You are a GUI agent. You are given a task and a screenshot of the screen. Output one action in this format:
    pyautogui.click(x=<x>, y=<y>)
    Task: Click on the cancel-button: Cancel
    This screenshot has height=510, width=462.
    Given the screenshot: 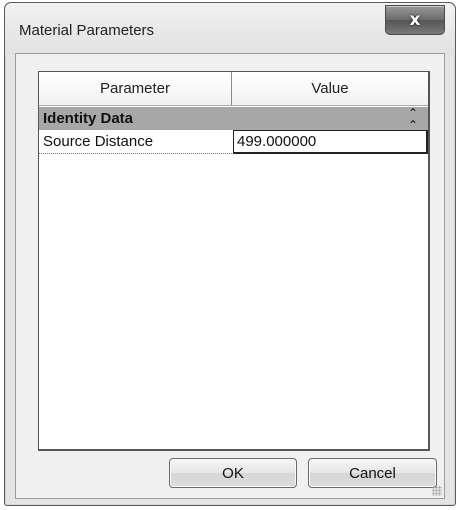 What is the action you would take?
    pyautogui.click(x=372, y=473)
    